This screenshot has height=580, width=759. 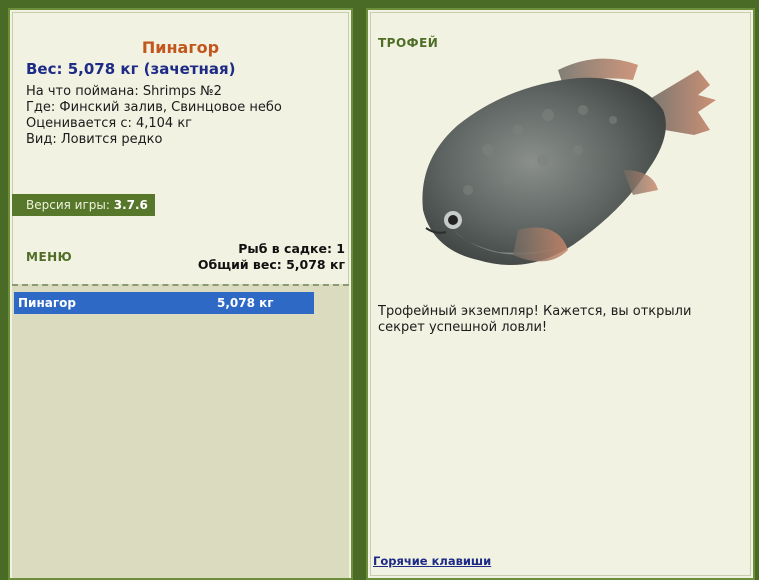 I want to click on game-version-bar: Версия игры: 3.7.6, so click(x=83, y=205).